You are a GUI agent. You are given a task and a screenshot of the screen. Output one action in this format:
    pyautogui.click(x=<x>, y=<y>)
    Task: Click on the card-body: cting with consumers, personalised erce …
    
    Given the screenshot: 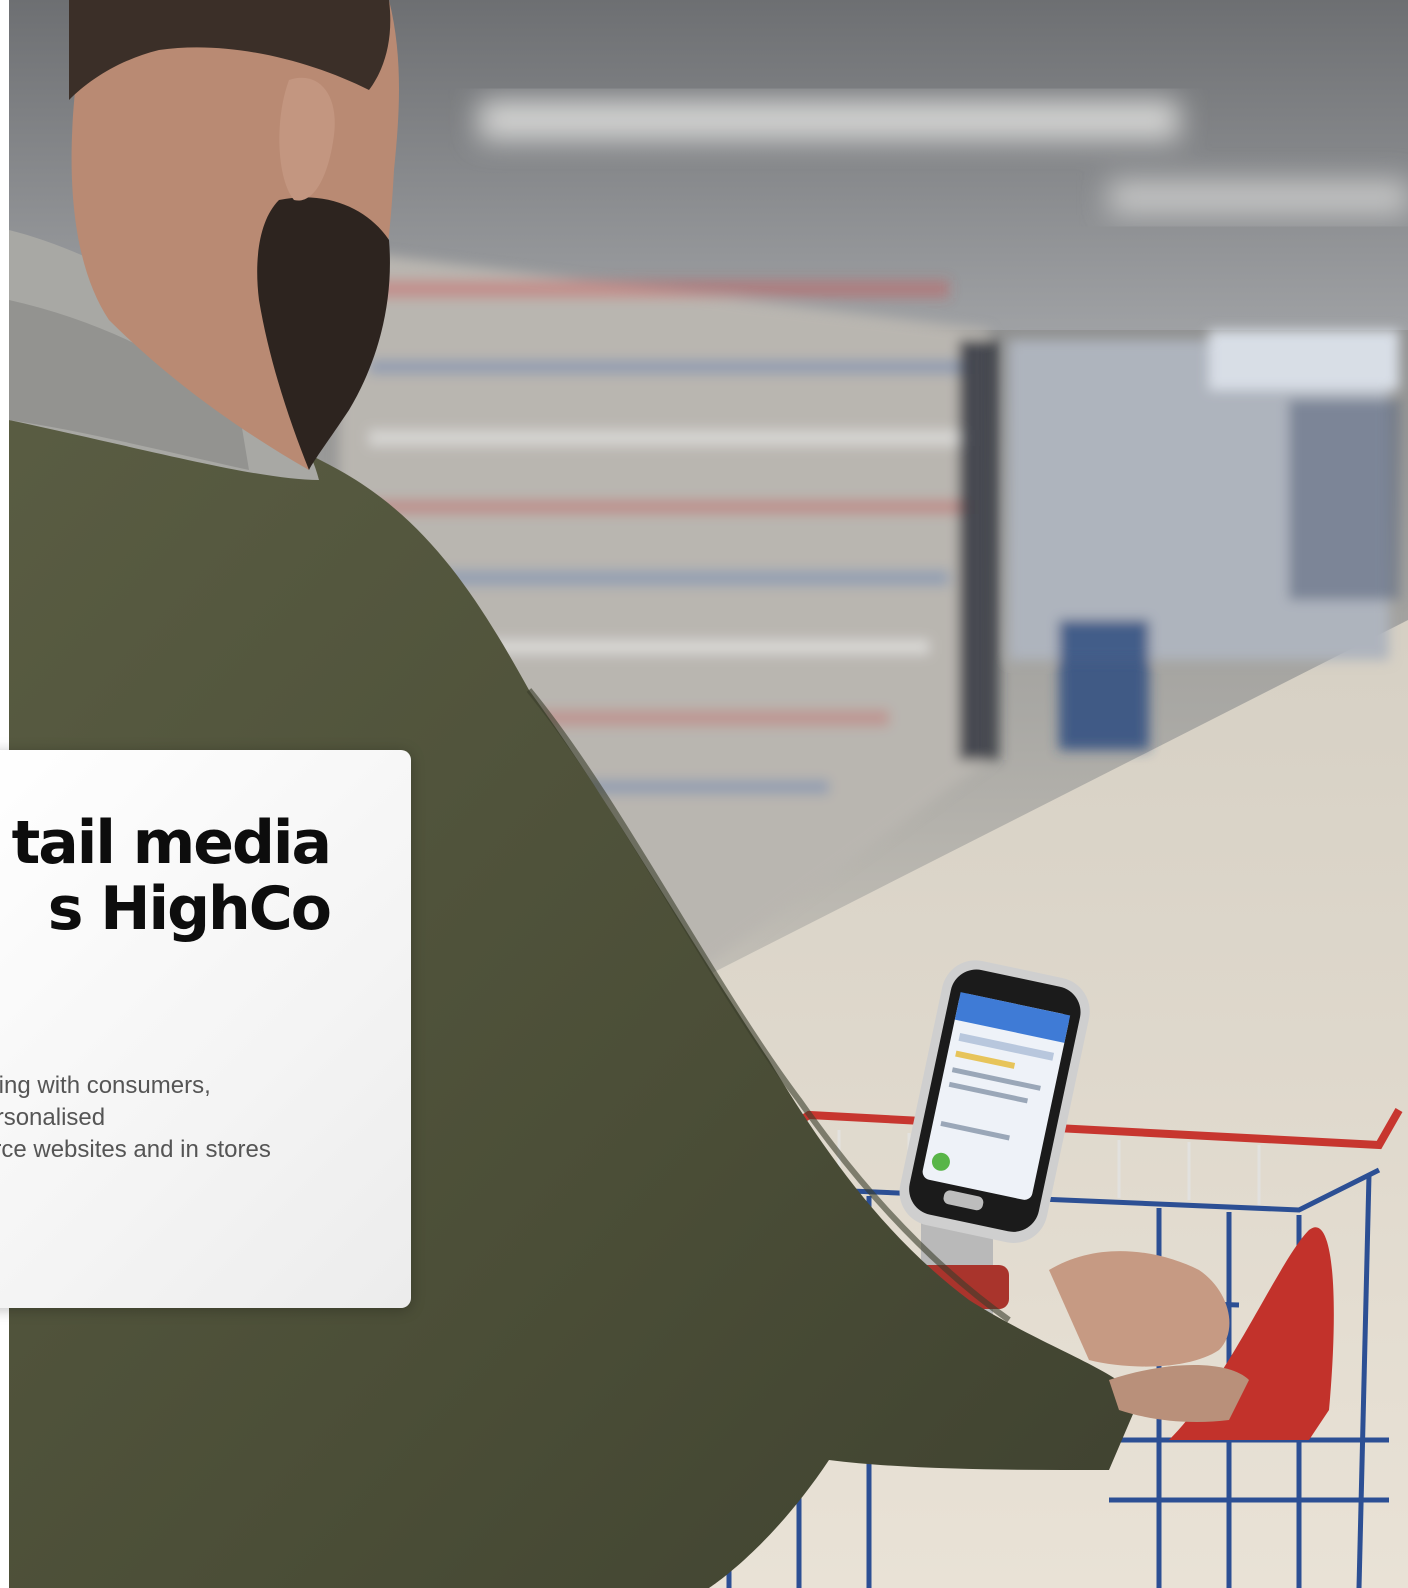 What is the action you would take?
    pyautogui.click(x=160, y=1118)
    